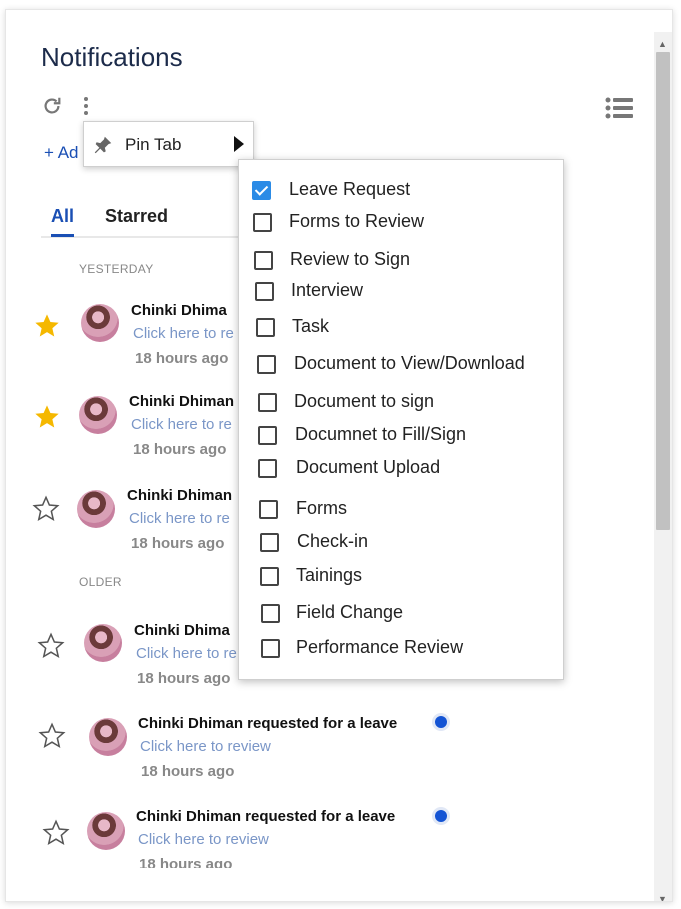  I want to click on filter-item-performance-review: Performance Review, so click(401, 648).